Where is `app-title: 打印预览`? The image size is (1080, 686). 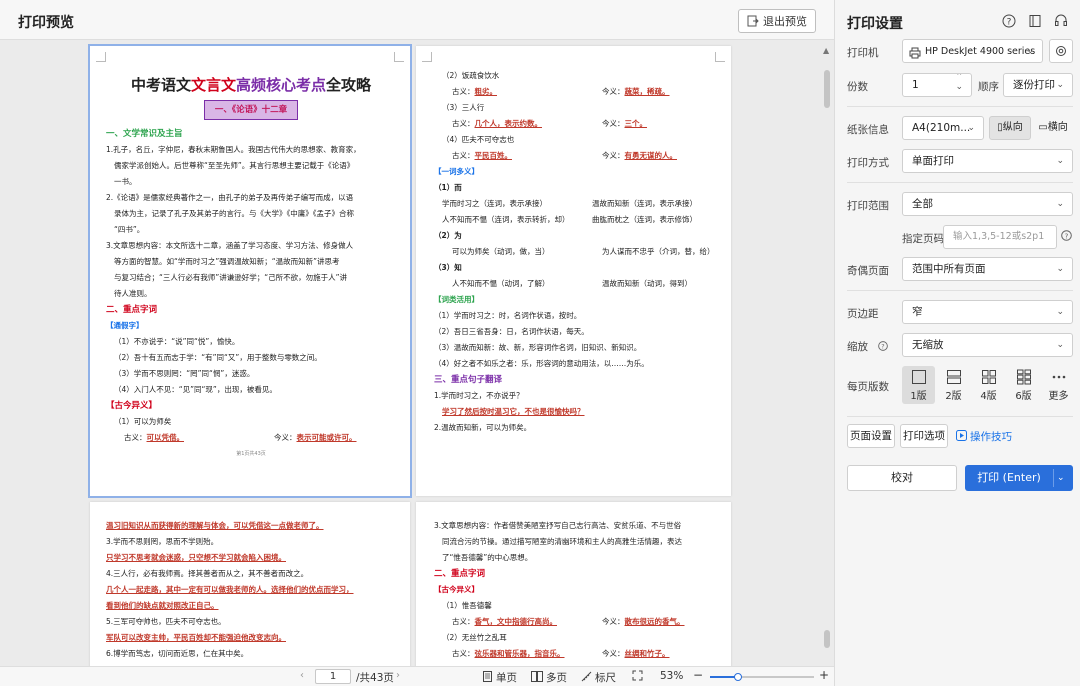
app-title: 打印预览 is located at coordinates (46, 23).